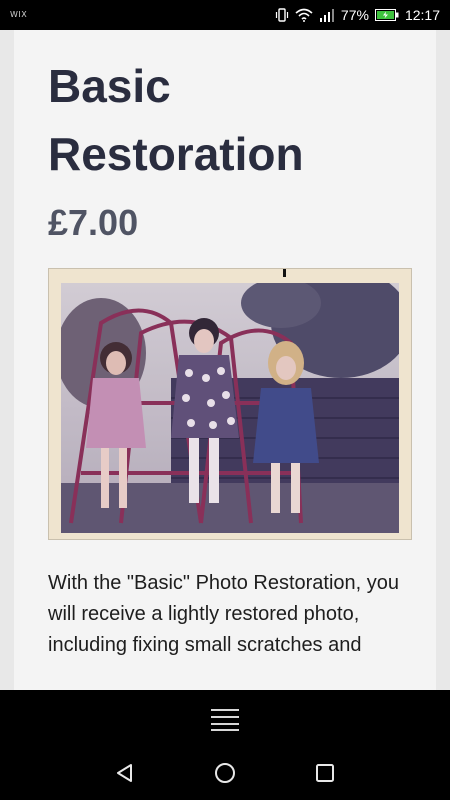 The width and height of the screenshot is (450, 800). Describe the element at coordinates (326, 15) in the screenshot. I see `signal-icon` at that location.